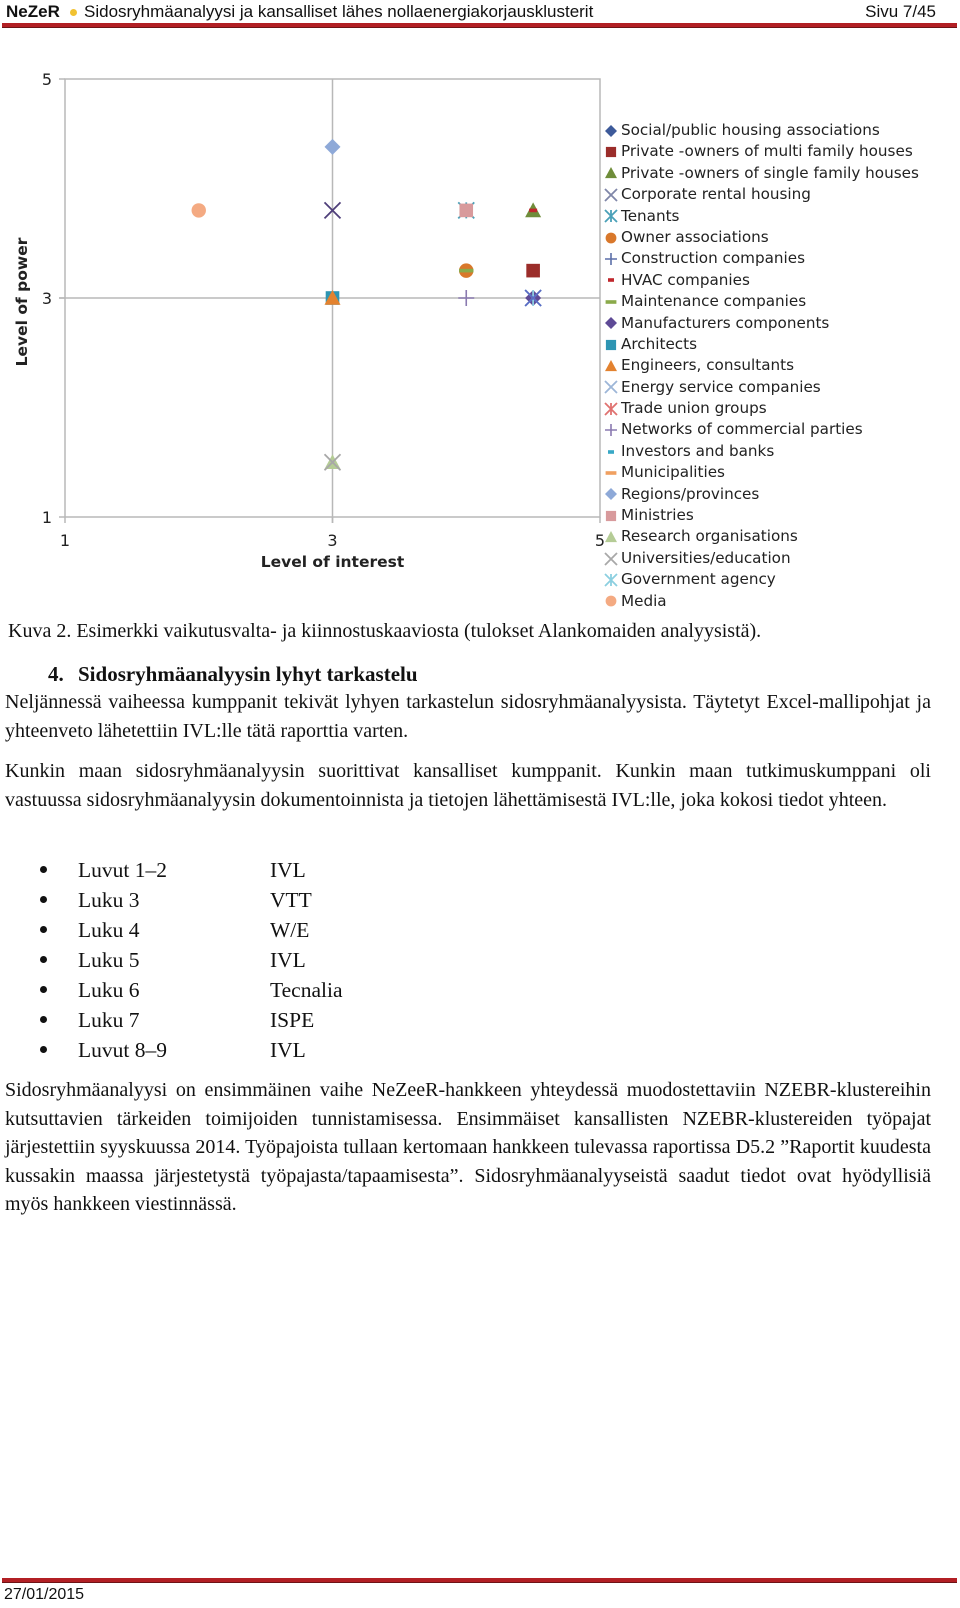  Describe the element at coordinates (65, 540) in the screenshot. I see `x-tick-label: 1` at that location.